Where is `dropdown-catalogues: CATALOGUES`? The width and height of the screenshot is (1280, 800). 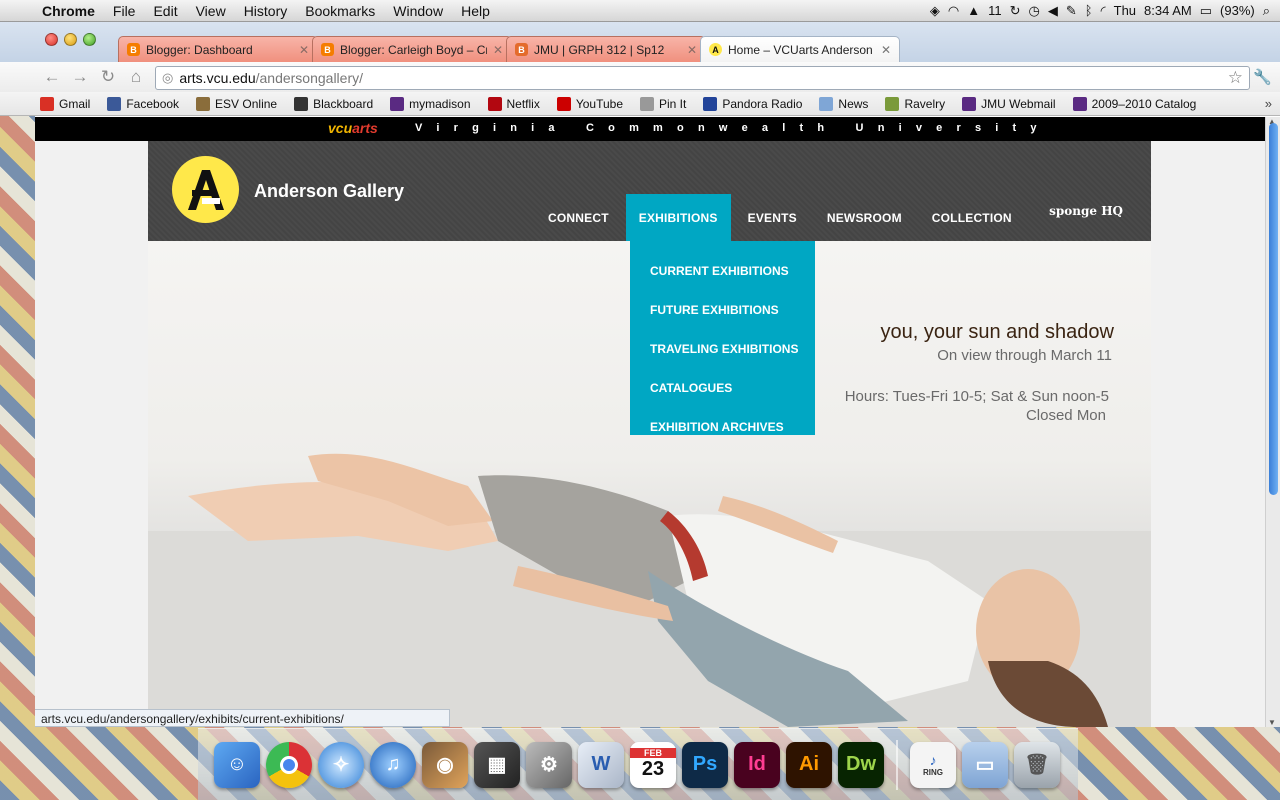
dropdown-catalogues: CATALOGUES is located at coordinates (722, 387).